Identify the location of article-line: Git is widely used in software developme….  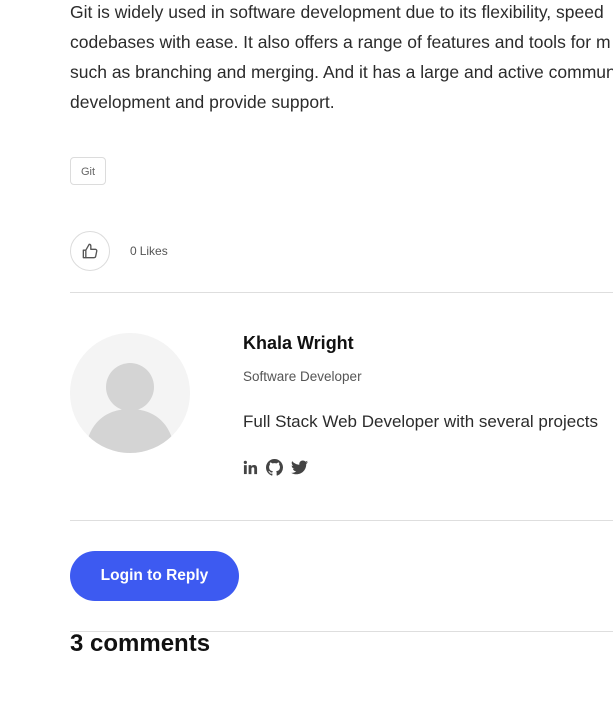
(337, 12).